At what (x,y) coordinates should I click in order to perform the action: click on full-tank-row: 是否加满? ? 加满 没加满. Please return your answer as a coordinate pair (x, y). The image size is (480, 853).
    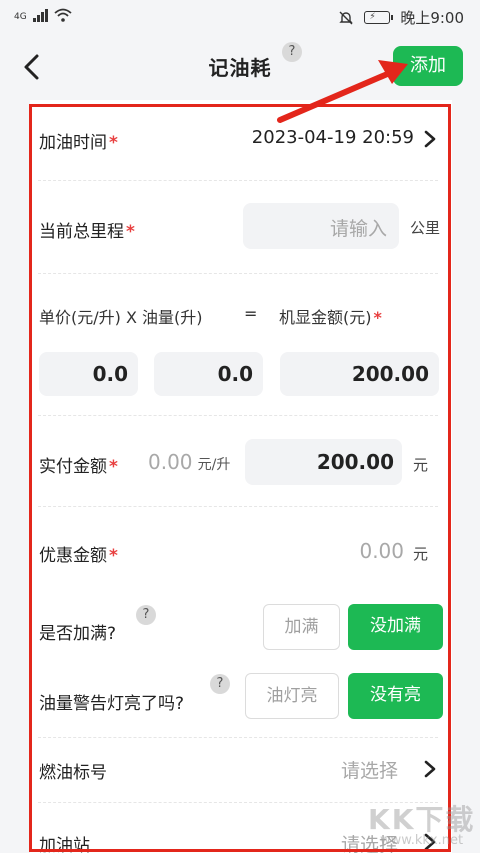
    Looking at the image, I should click on (241, 627).